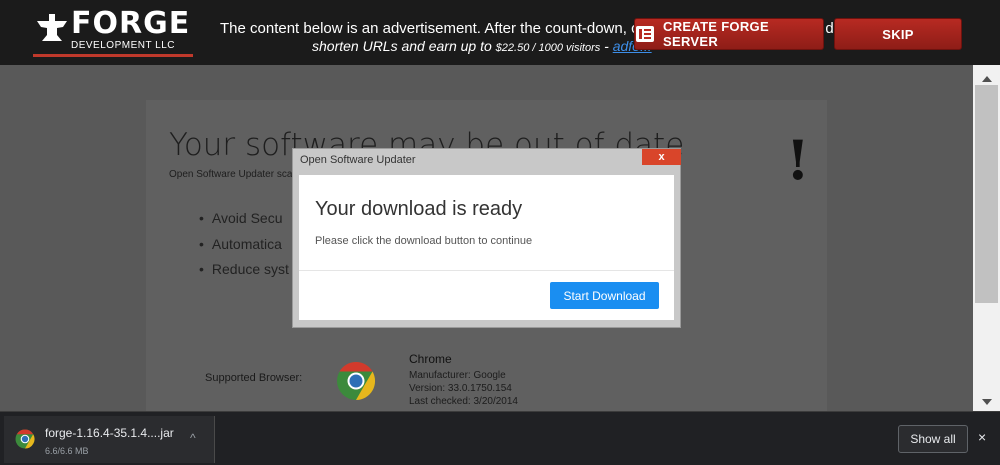  I want to click on chevron-up-icon: ^, so click(193, 438).